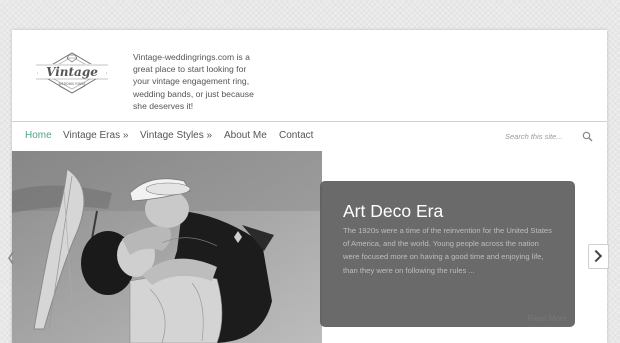 The height and width of the screenshot is (343, 620). I want to click on slider-next-button, so click(598, 256).